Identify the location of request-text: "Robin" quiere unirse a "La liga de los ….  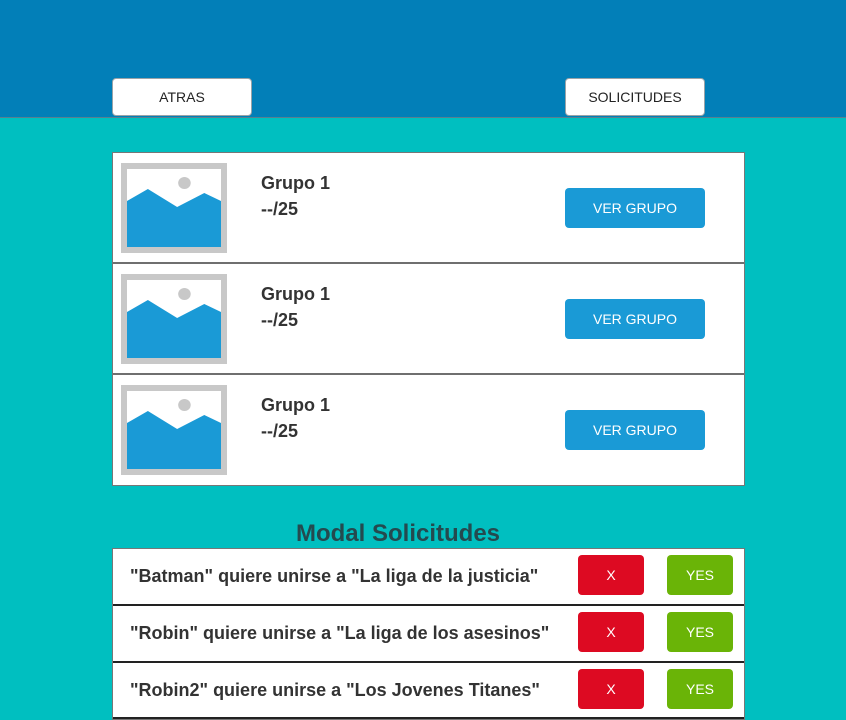
(340, 633).